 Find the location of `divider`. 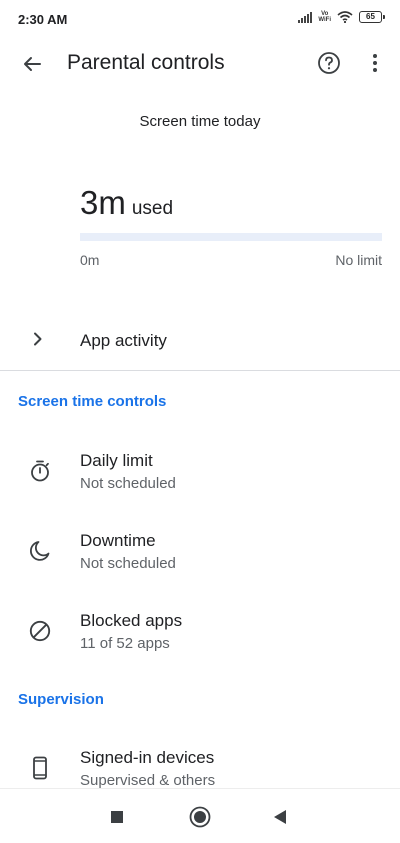

divider is located at coordinates (200, 370).